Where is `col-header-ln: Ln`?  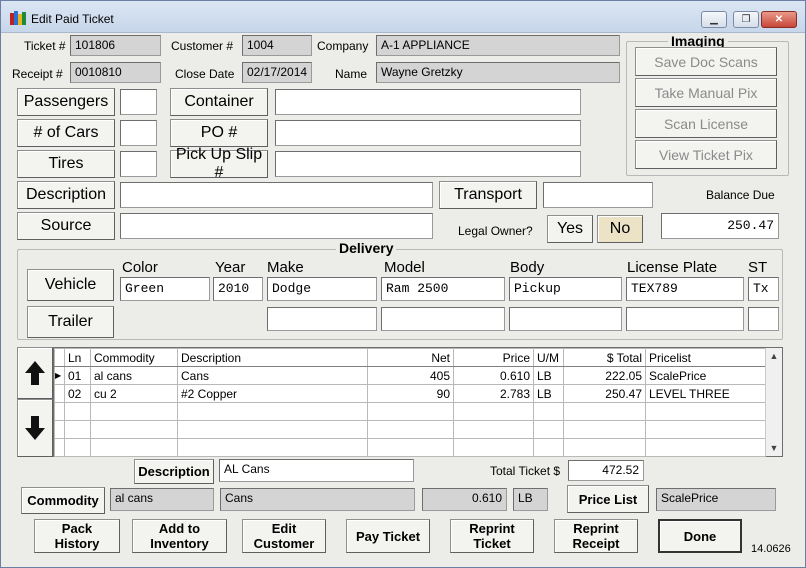 col-header-ln: Ln is located at coordinates (77, 357).